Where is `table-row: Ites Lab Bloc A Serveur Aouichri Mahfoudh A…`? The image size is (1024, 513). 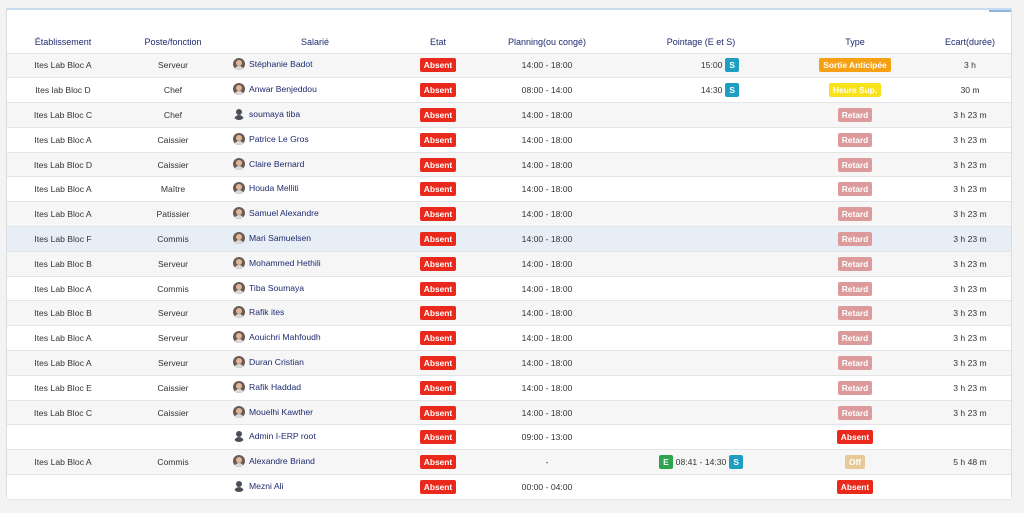 table-row: Ites Lab Bloc A Serveur Aouichri Mahfoudh A… is located at coordinates (509, 338).